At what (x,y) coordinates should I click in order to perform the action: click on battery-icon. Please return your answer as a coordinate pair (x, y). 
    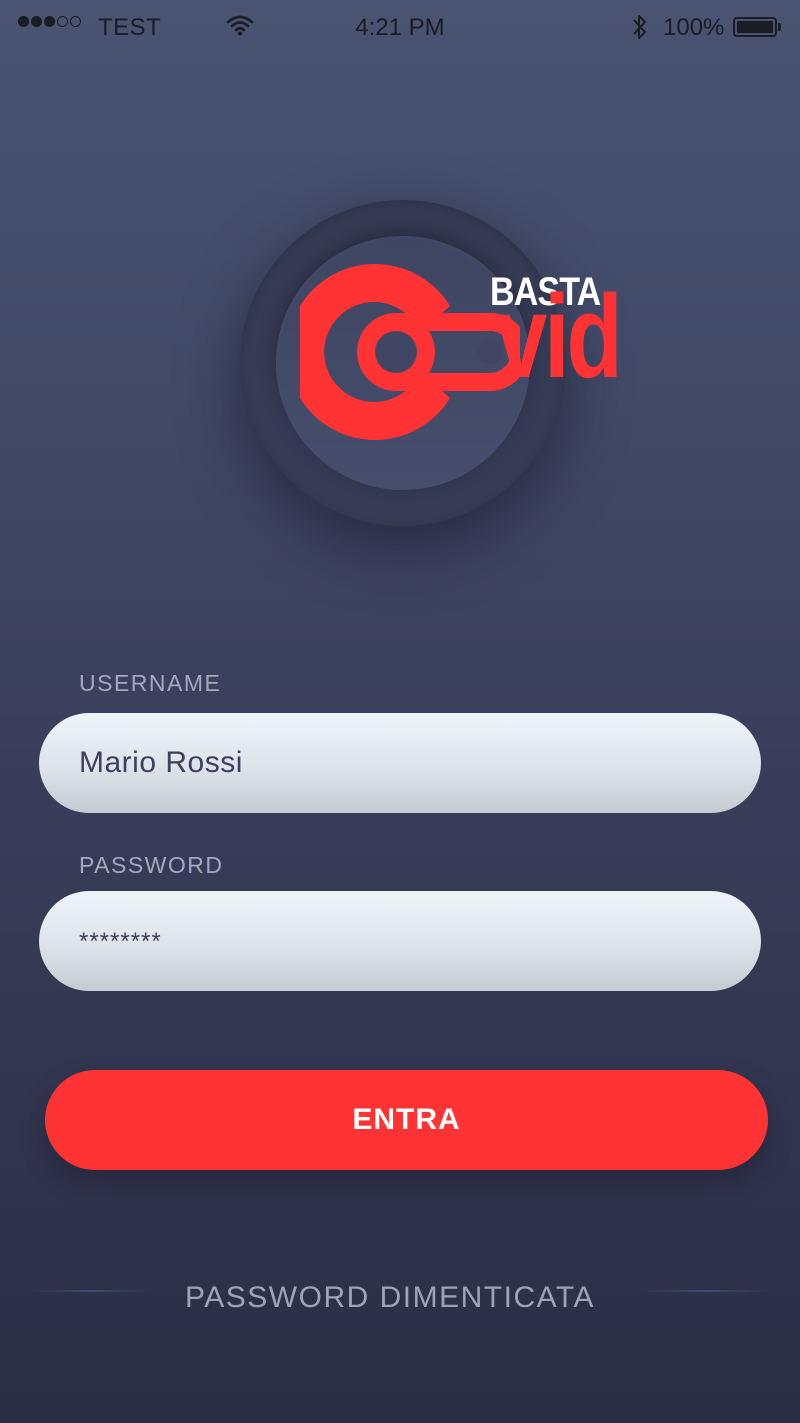
    Looking at the image, I should click on (755, 27).